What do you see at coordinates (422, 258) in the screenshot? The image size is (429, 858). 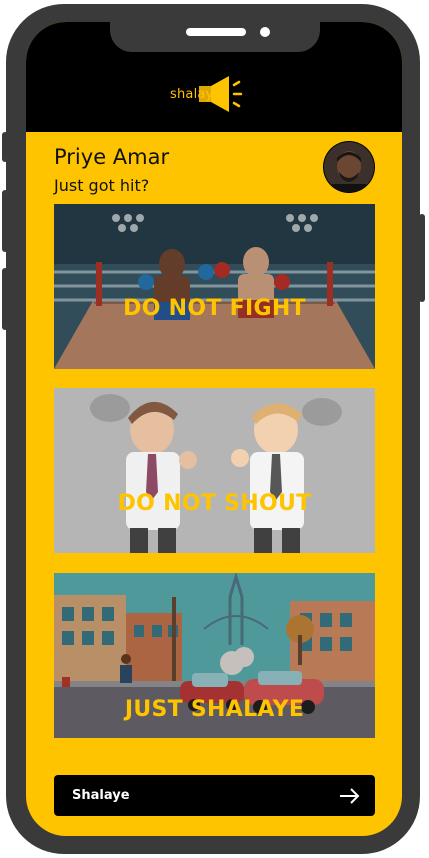 I see `power-button` at bounding box center [422, 258].